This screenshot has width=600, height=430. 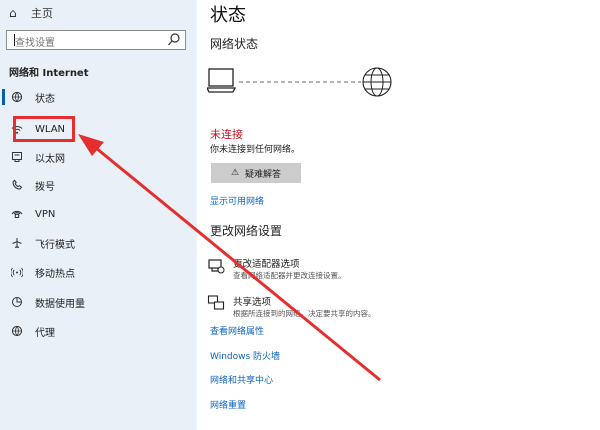 What do you see at coordinates (228, 15) in the screenshot?
I see `page-title: 状态` at bounding box center [228, 15].